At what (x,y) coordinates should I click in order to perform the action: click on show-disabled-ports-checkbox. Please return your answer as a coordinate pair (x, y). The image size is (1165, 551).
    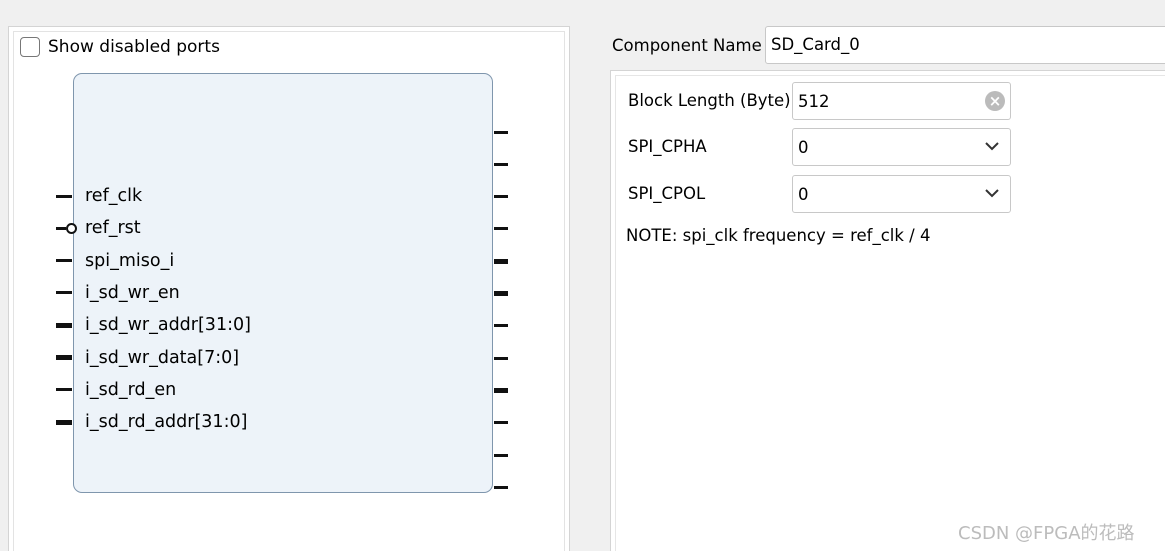
    Looking at the image, I should click on (30, 47).